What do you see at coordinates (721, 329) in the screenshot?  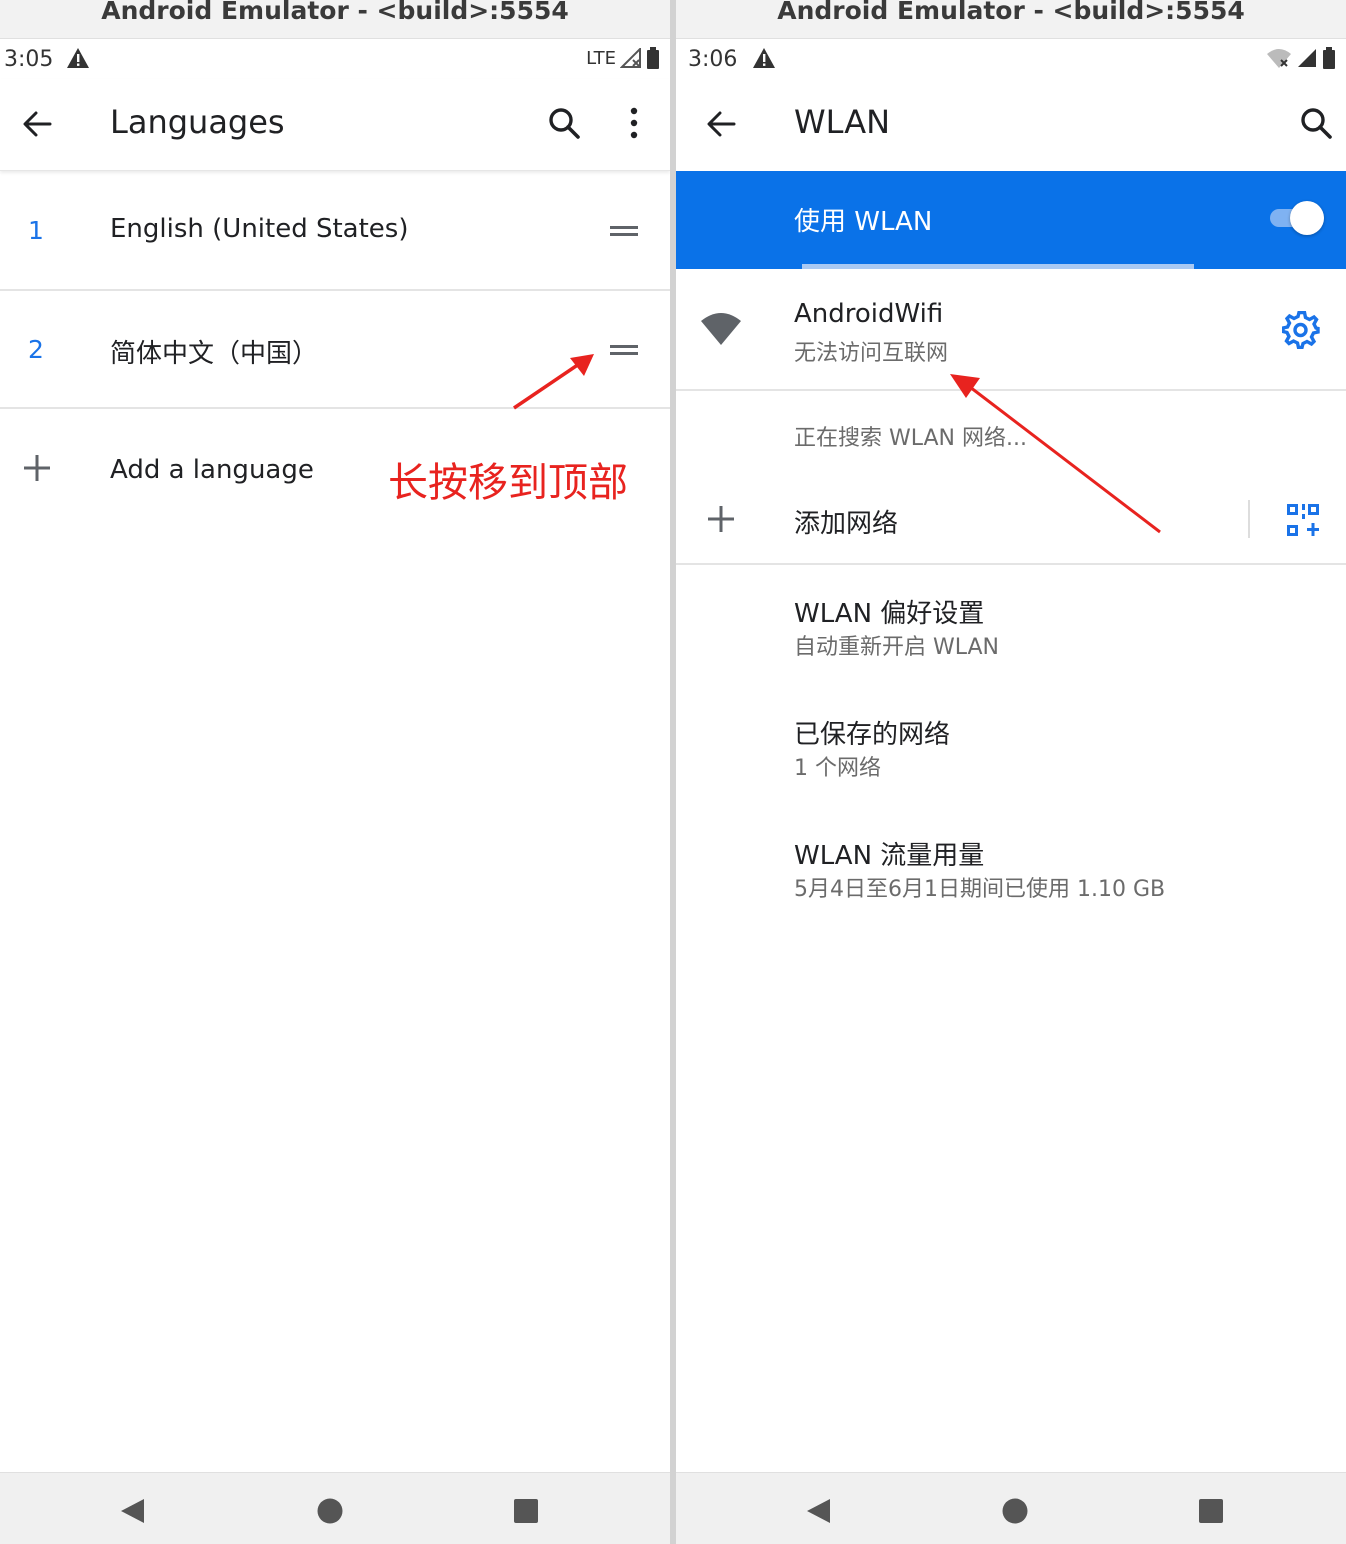 I see `wifi-signal-icon` at bounding box center [721, 329].